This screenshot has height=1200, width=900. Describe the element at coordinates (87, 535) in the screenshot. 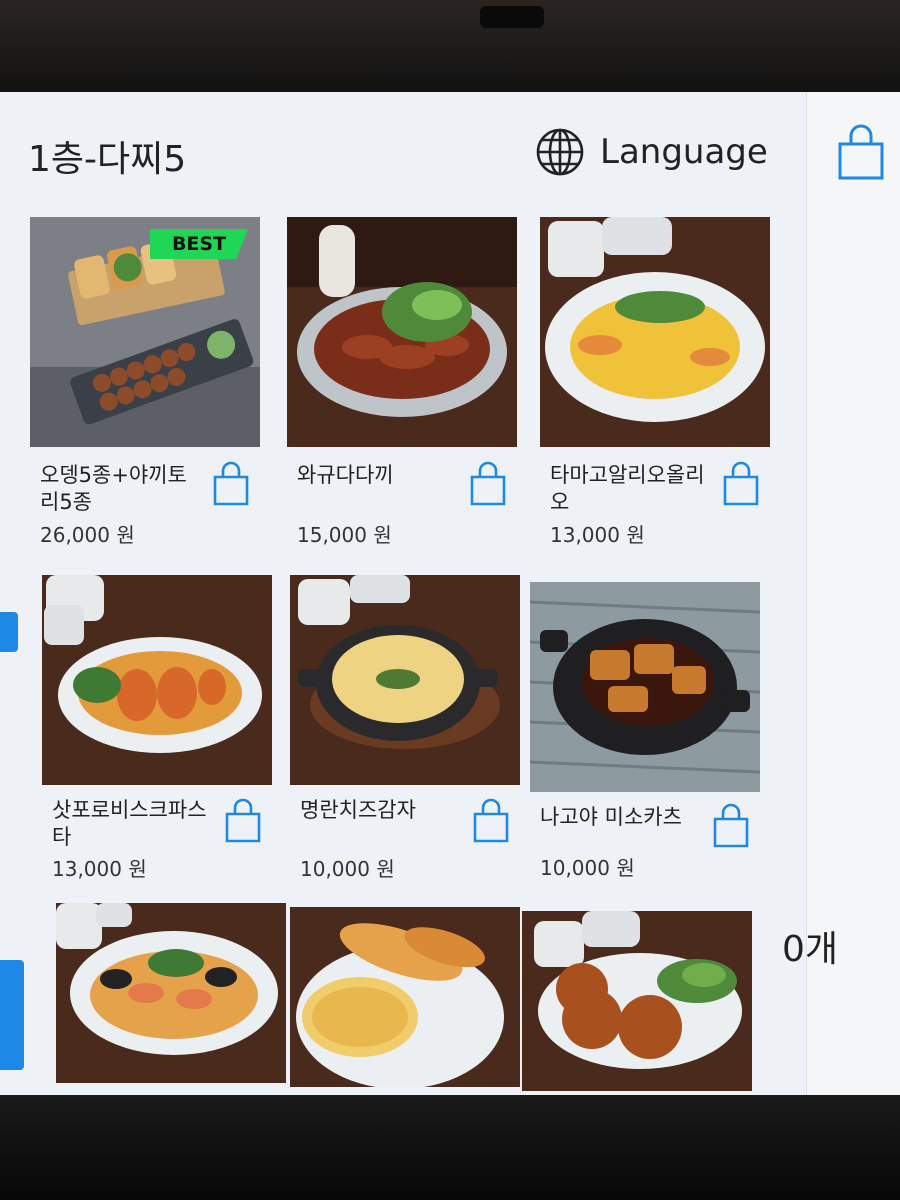

I see `menu-item-price: 26,000 원` at that location.